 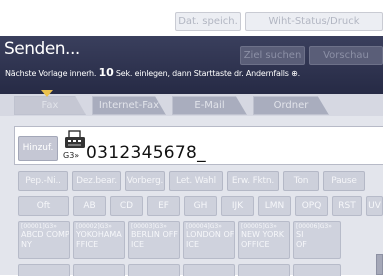 I want to click on destination-tag: [00001]G3», so click(x=39, y=226).